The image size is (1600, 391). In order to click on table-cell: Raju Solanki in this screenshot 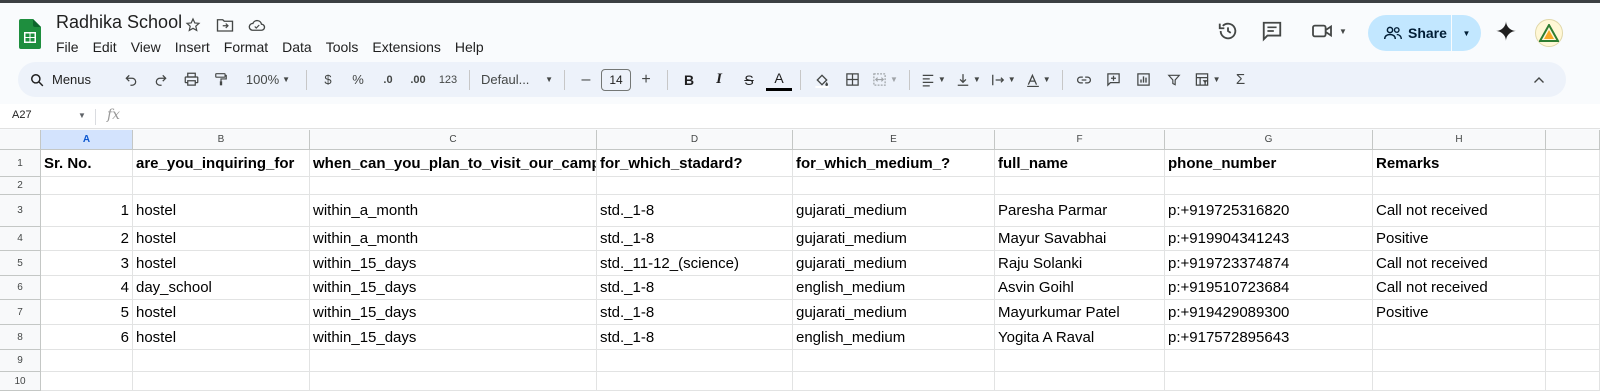, I will do `click(1080, 263)`.